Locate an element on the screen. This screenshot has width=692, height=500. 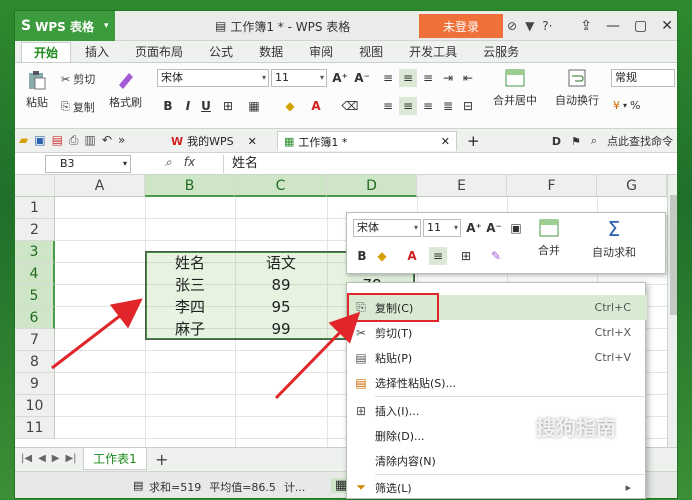
tab-home: 开始 is located at coordinates (46, 52).